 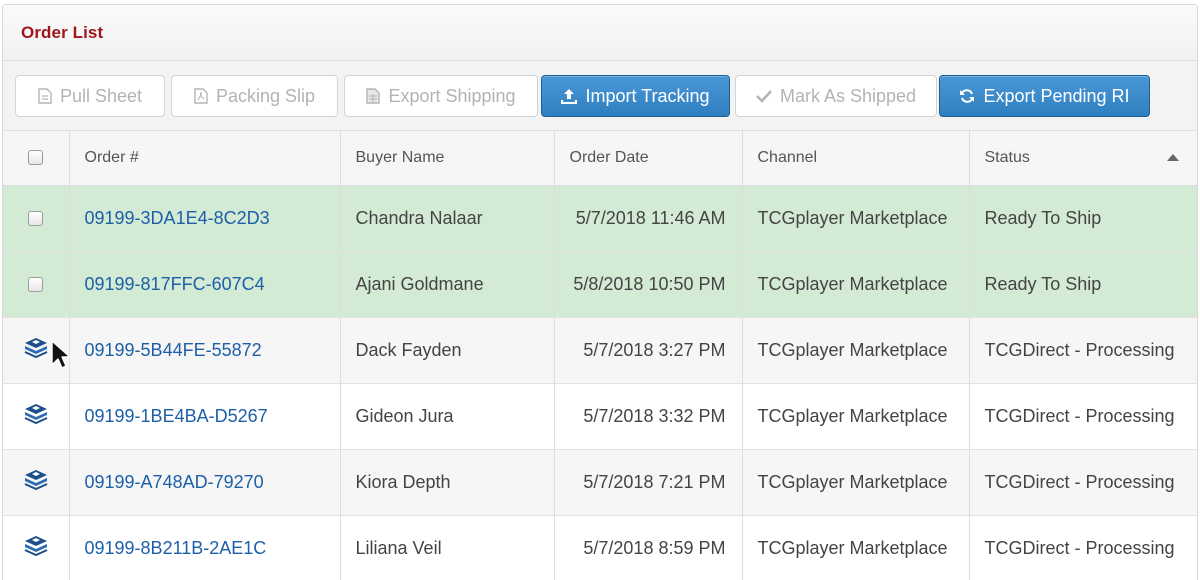 I want to click on mark-as-shipped-button: Mark As Shipped, so click(x=836, y=96).